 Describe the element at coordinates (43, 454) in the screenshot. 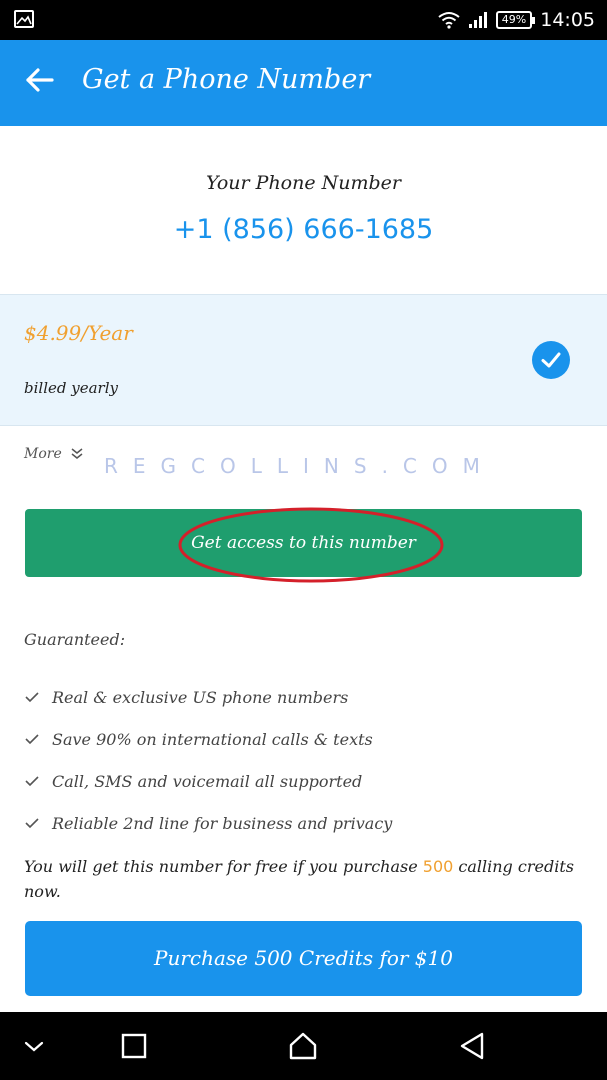

I see `more-label: More` at that location.